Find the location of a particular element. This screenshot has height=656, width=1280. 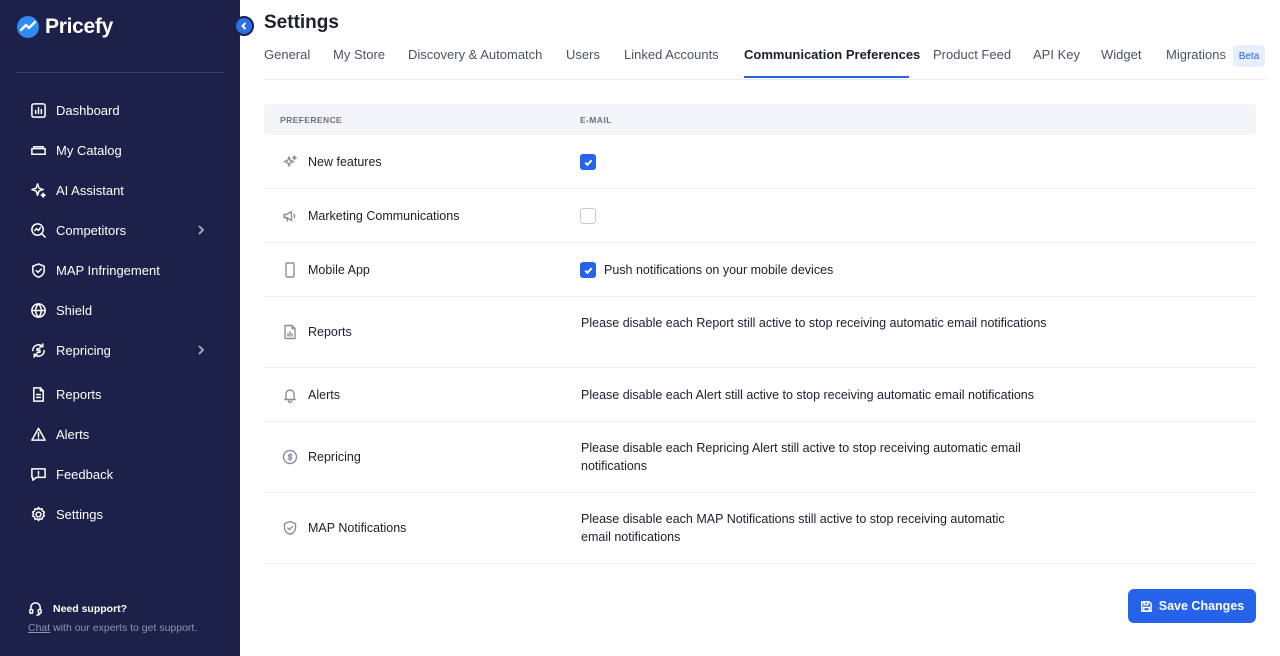

sidebar-item-reports: Reports is located at coordinates (120, 394).